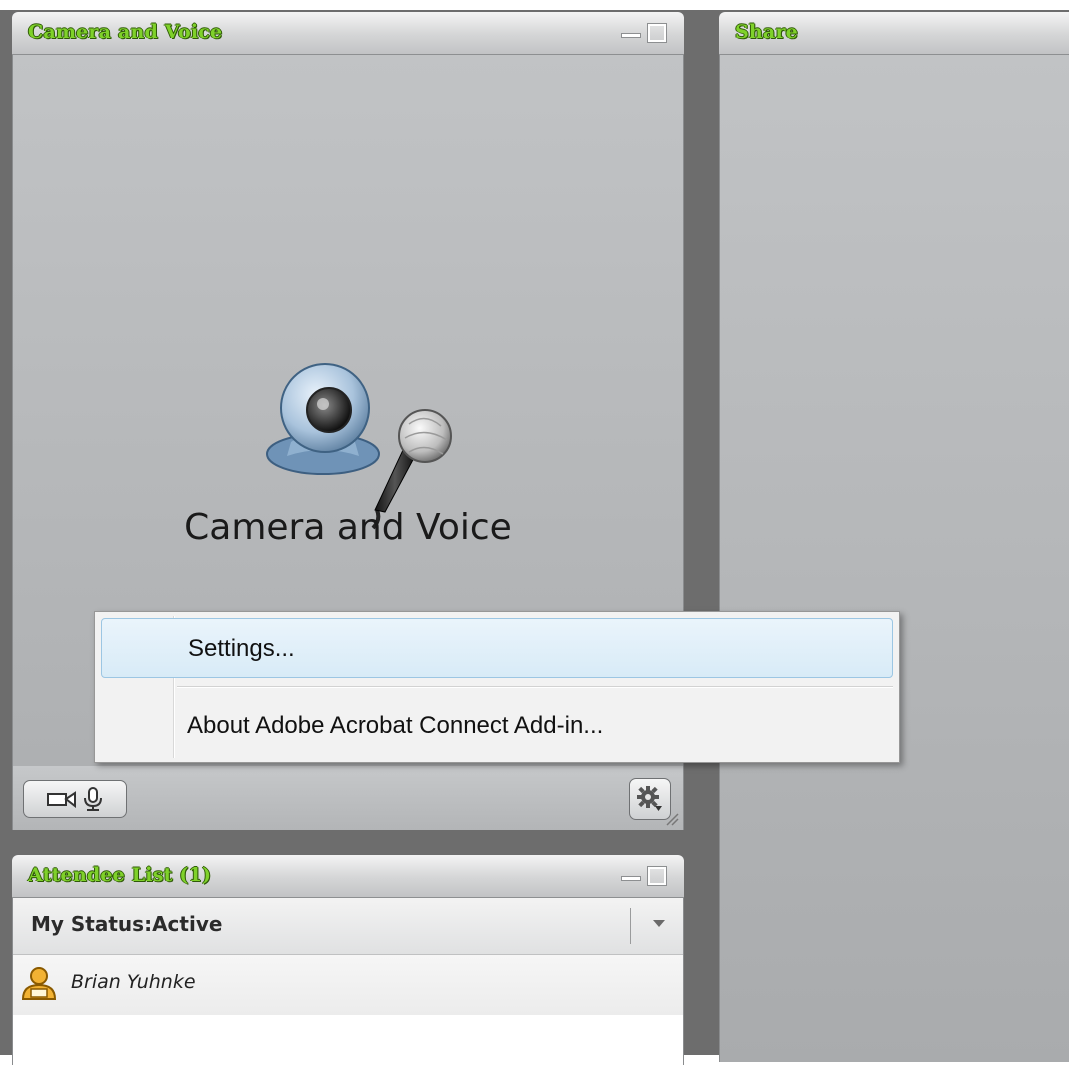 The width and height of the screenshot is (1069, 1065). Describe the element at coordinates (630, 926) in the screenshot. I see `status-divider` at that location.